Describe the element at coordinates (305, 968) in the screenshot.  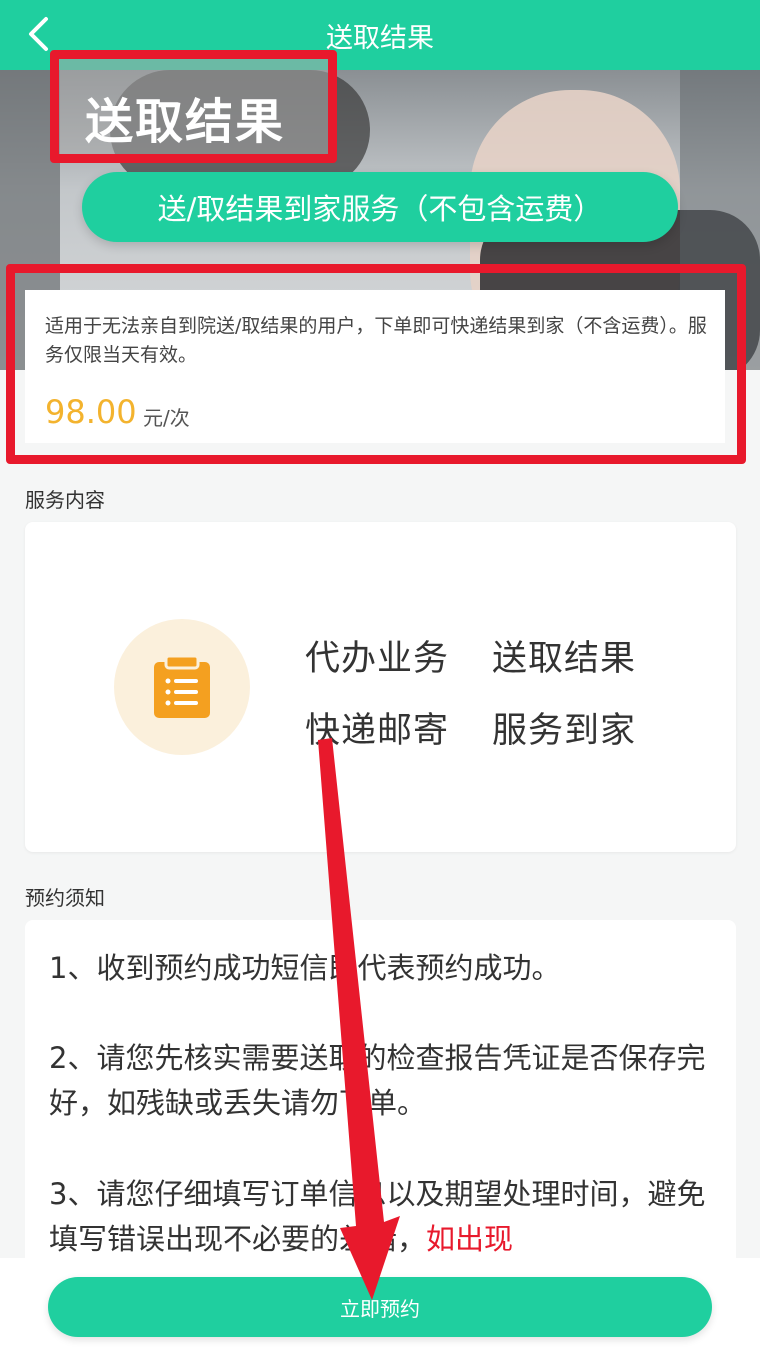
I see `notice-item: 1、收到预约成功短信即代表预约成功。` at that location.